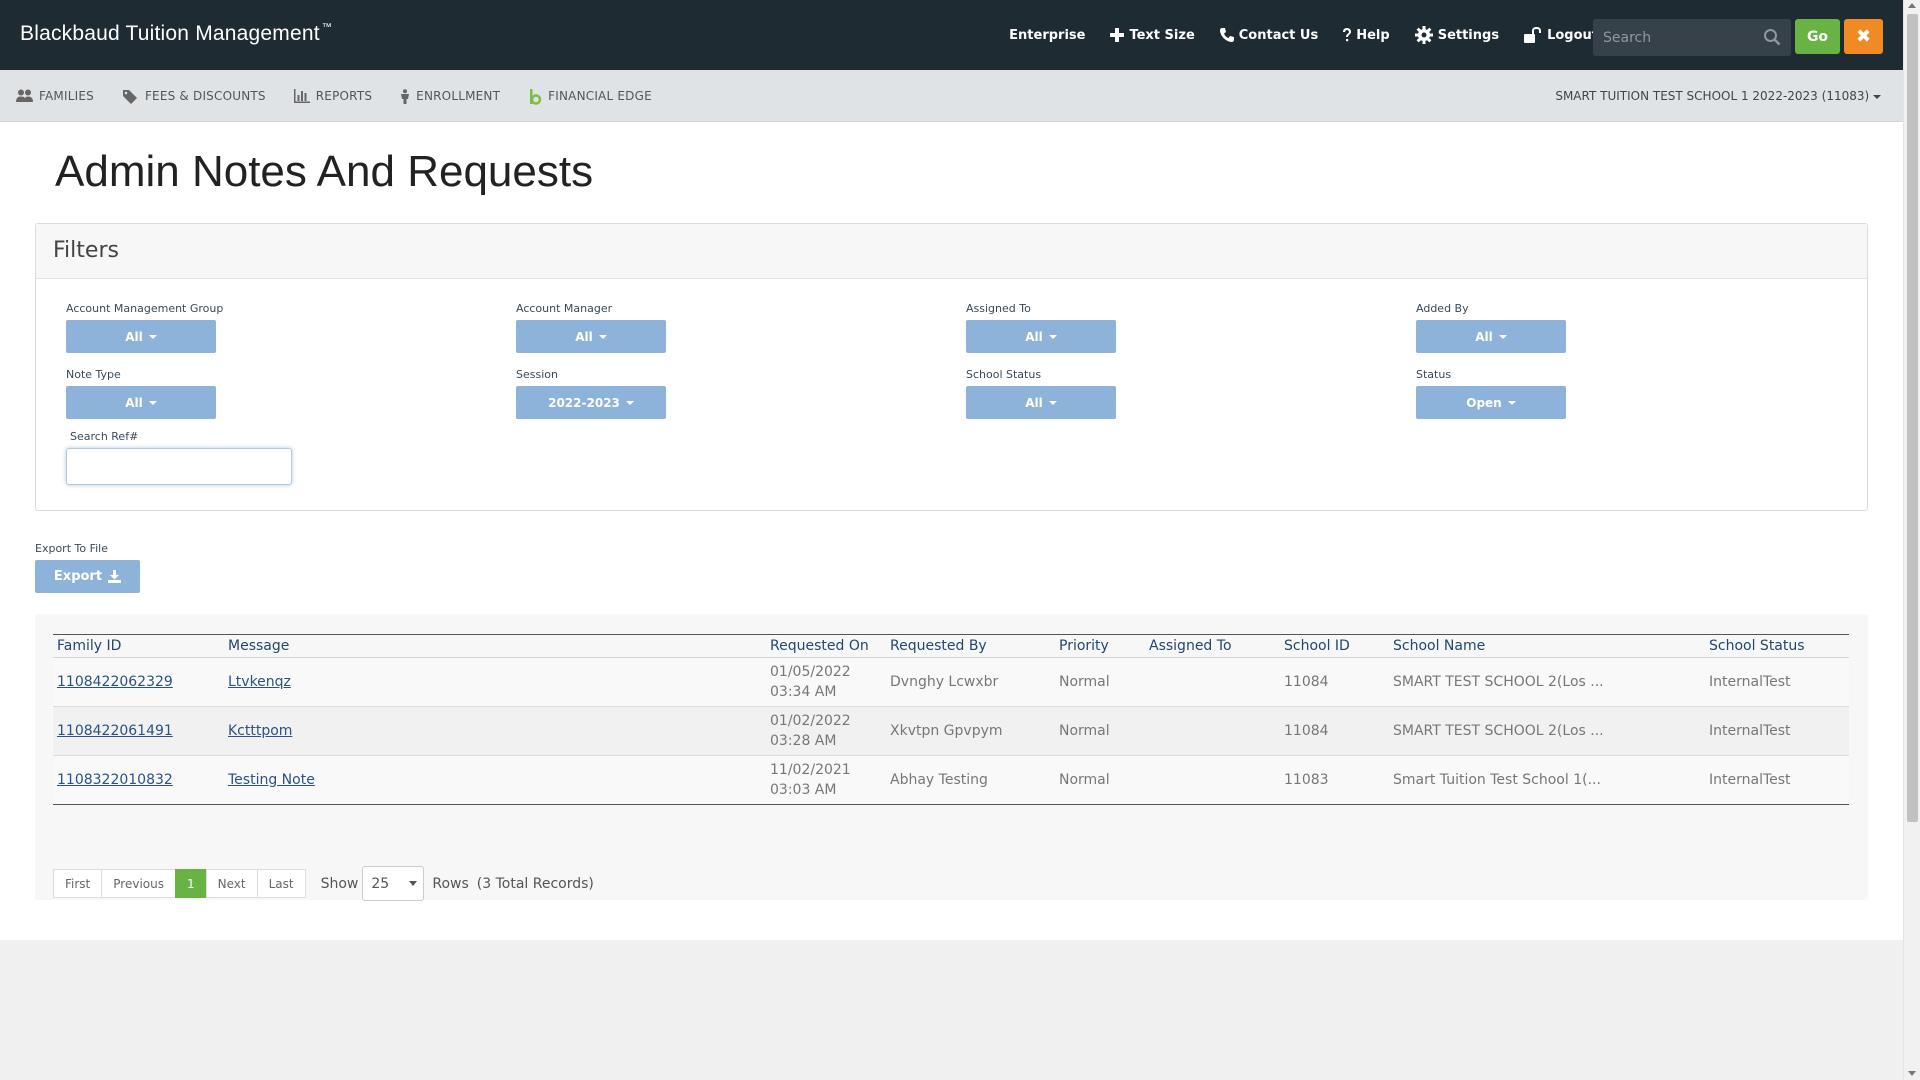 The height and width of the screenshot is (1080, 1920). What do you see at coordinates (1152, 35) in the screenshot?
I see `text-size-link: Text Size` at bounding box center [1152, 35].